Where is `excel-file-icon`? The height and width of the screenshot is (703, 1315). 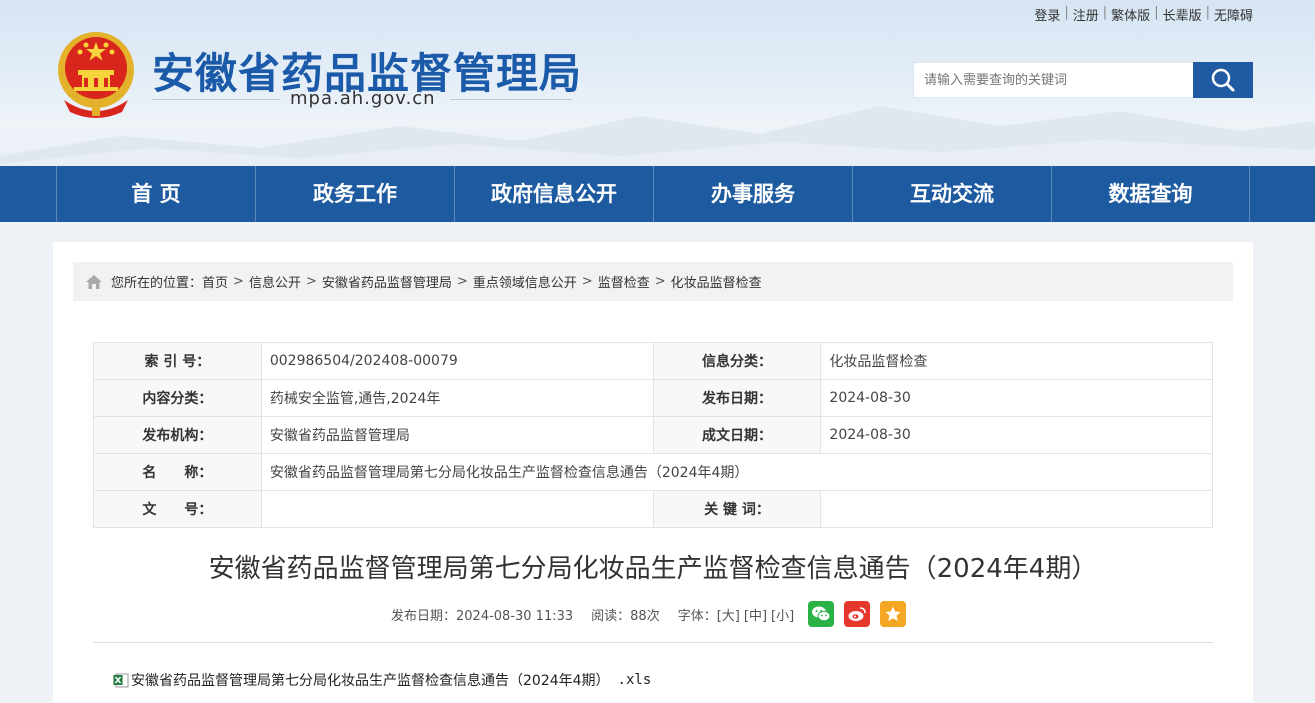 excel-file-icon is located at coordinates (121, 680).